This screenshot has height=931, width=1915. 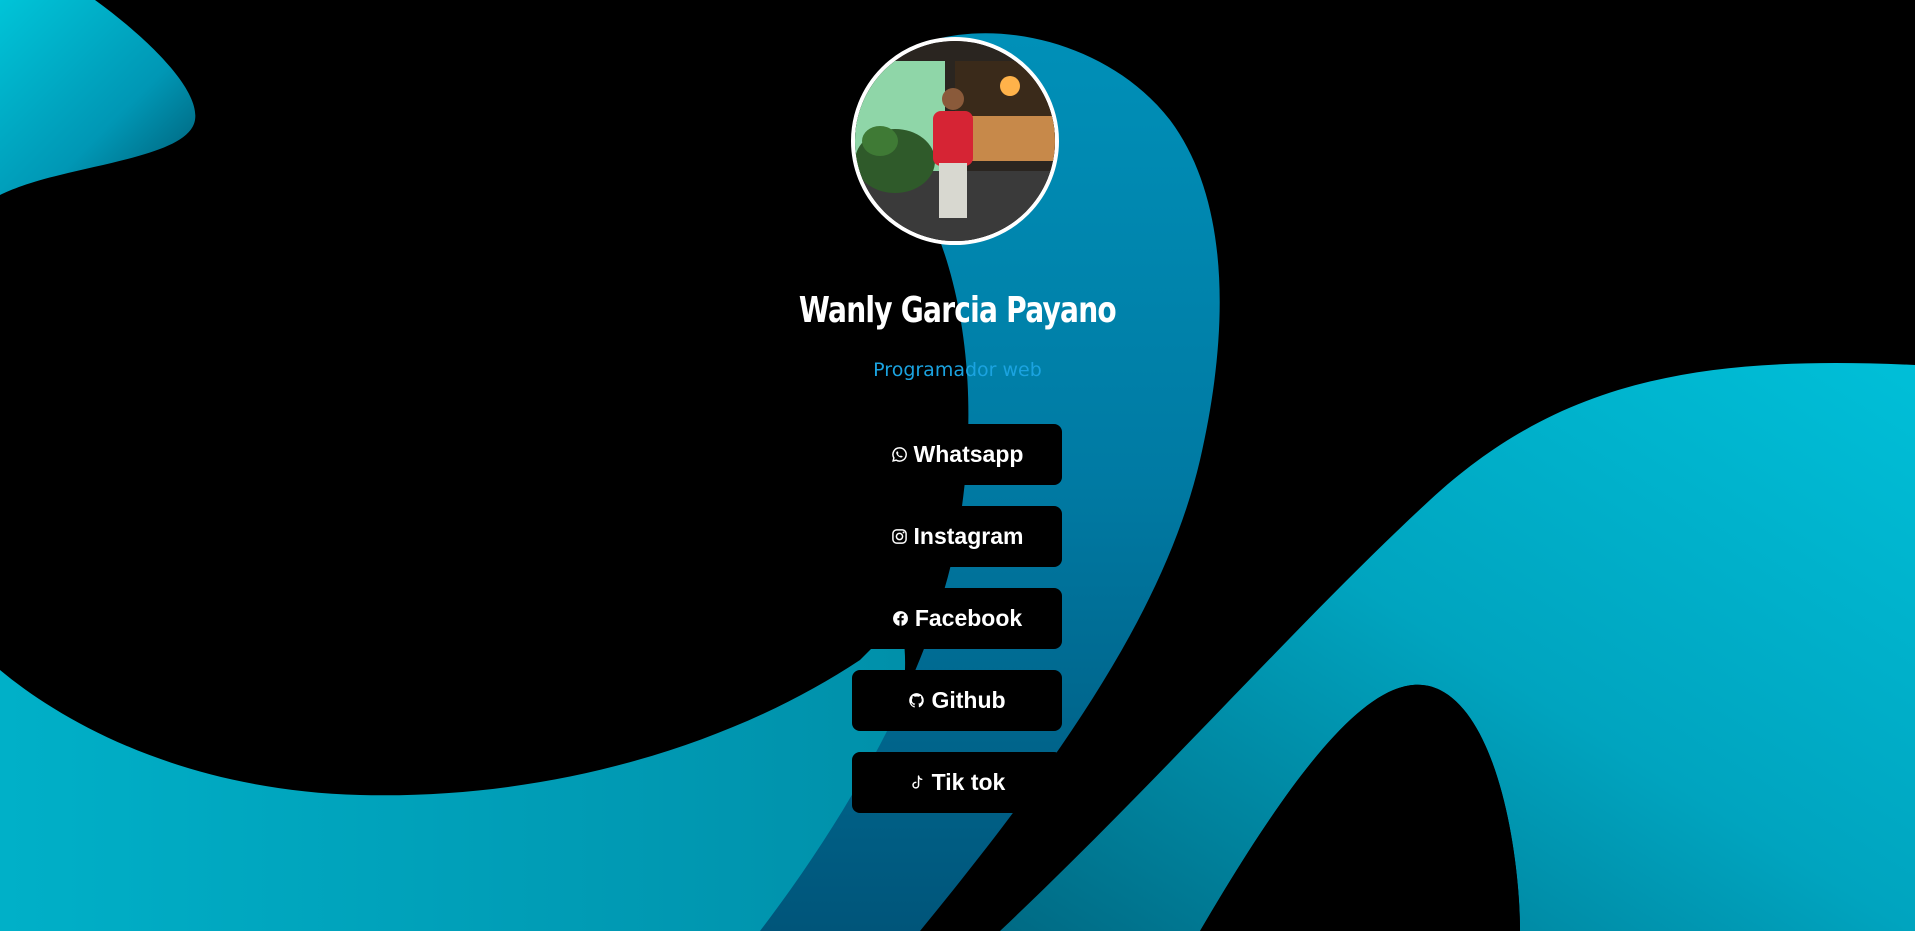 I want to click on facebook-icon, so click(x=900, y=618).